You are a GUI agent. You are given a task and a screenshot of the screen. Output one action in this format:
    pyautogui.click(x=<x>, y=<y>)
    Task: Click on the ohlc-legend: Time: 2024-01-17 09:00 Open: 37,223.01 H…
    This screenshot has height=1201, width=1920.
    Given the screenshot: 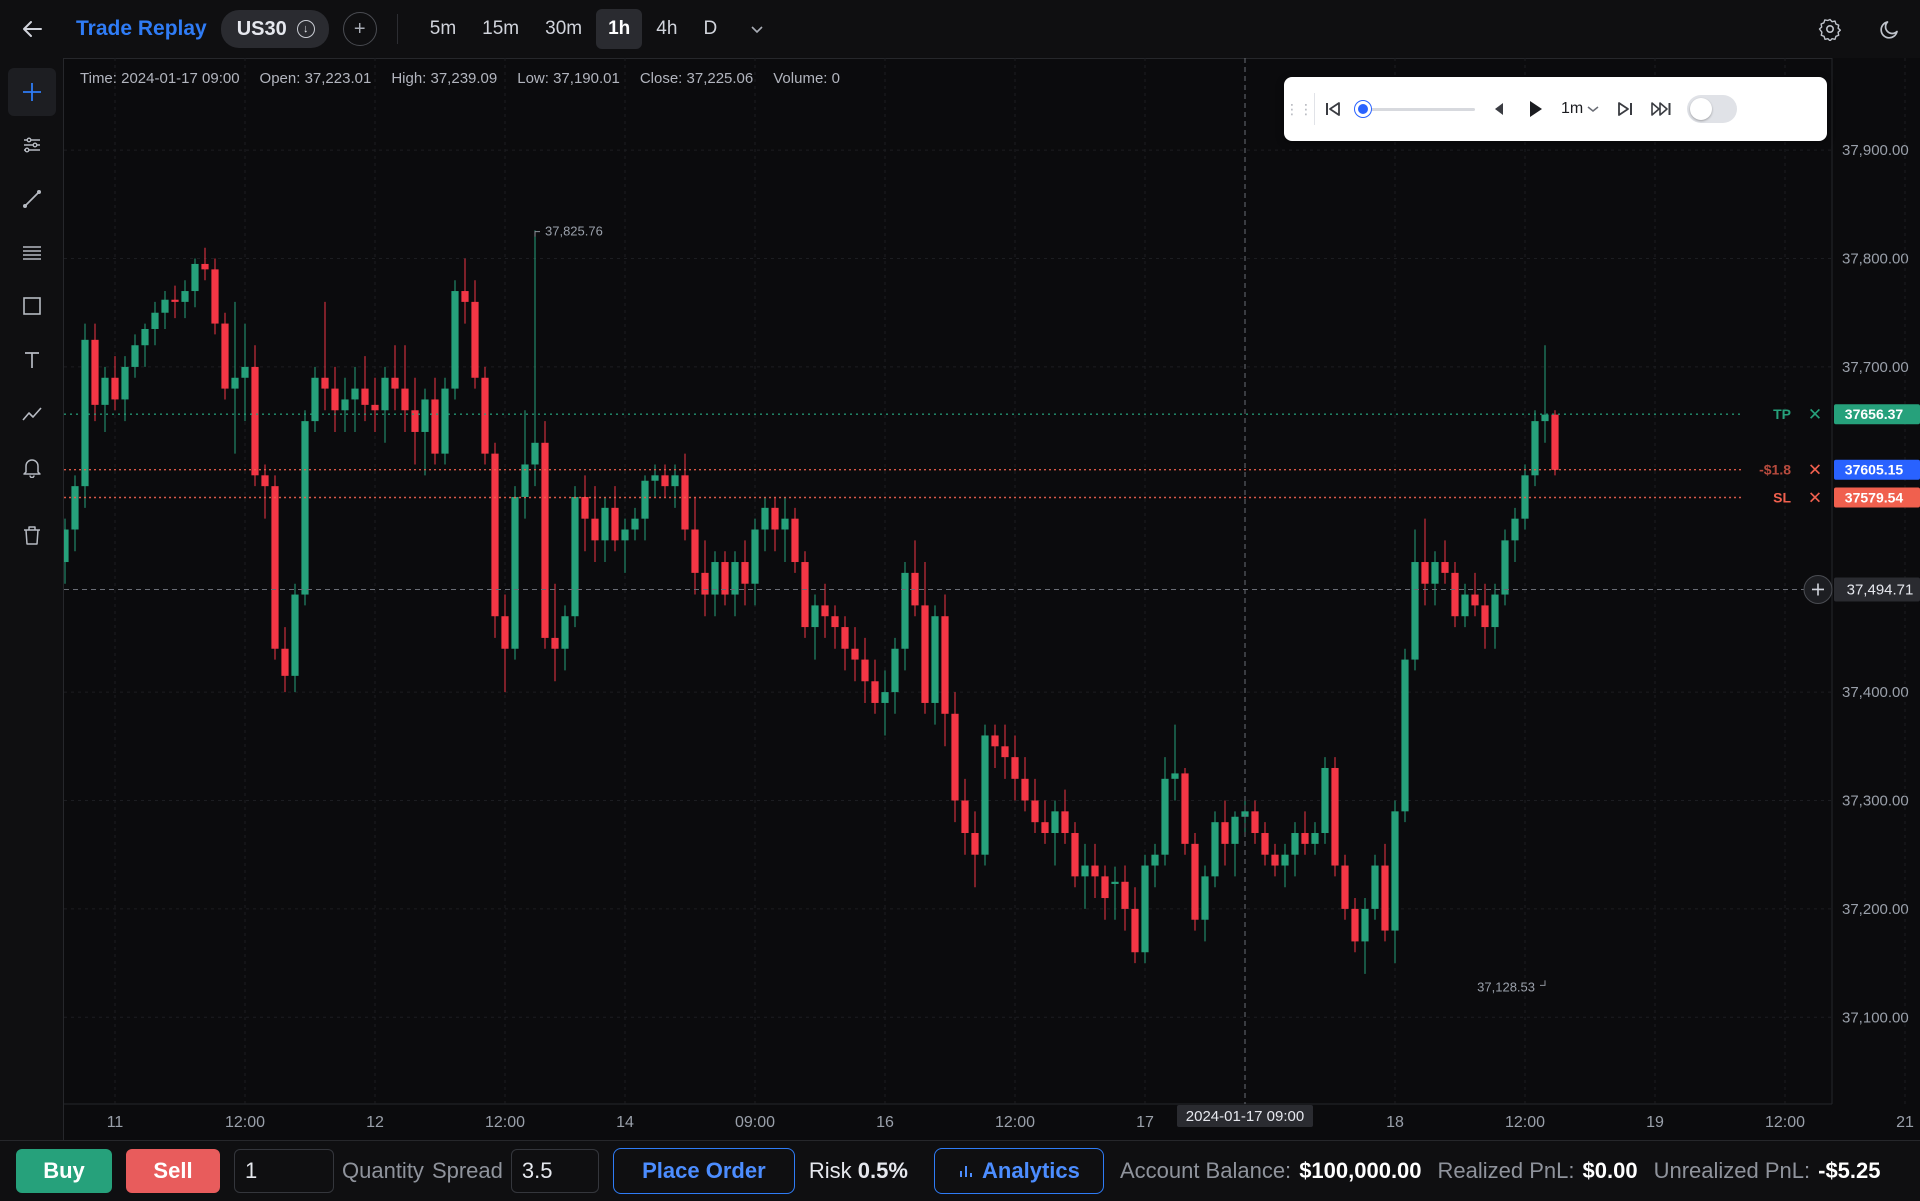 What is the action you would take?
    pyautogui.click(x=460, y=78)
    